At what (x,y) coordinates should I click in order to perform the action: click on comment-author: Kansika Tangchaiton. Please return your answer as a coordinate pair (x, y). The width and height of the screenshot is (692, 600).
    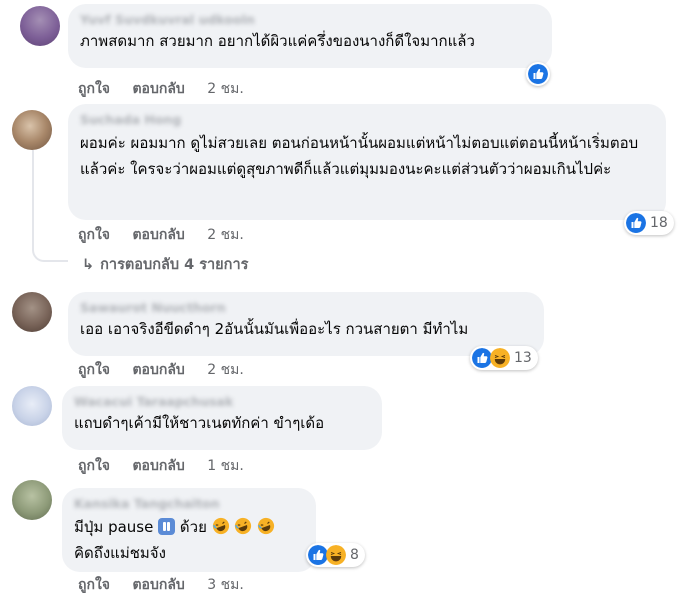
    Looking at the image, I should click on (189, 504).